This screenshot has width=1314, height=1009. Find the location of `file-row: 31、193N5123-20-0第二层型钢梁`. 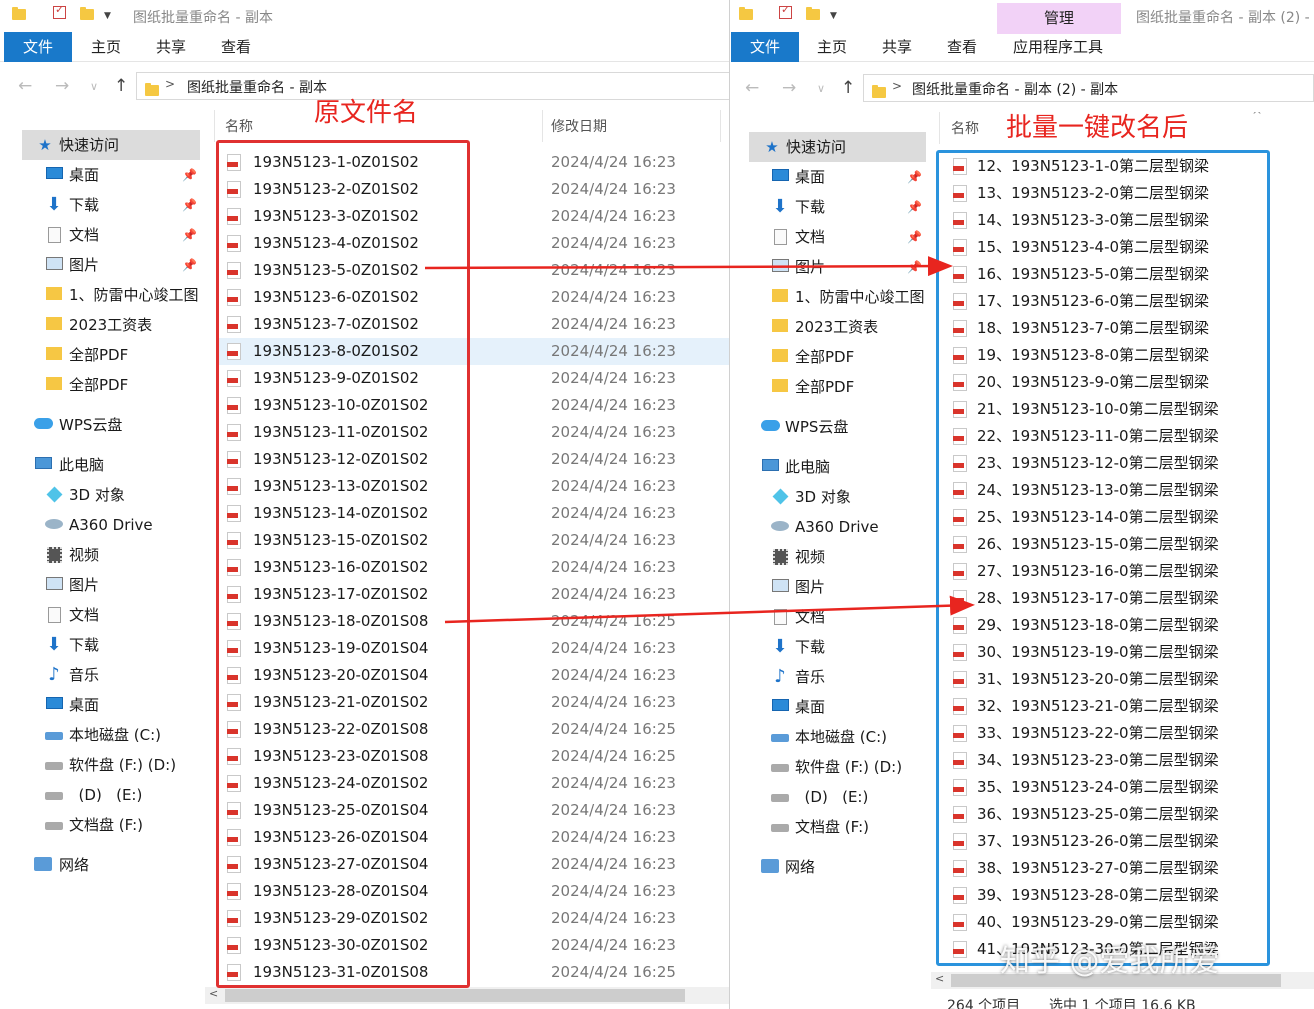

file-row: 31、193N5123-20-0第二层型钢梁 is located at coordinates (1108, 679).